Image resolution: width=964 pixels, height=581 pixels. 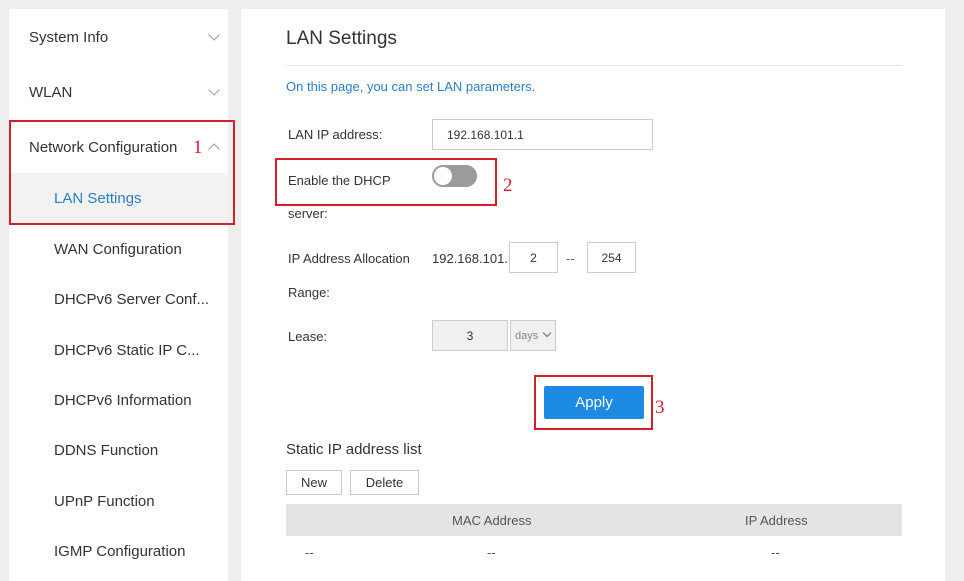 What do you see at coordinates (542, 134) in the screenshot?
I see `lan-ip-input: 192.168.101.1` at bounding box center [542, 134].